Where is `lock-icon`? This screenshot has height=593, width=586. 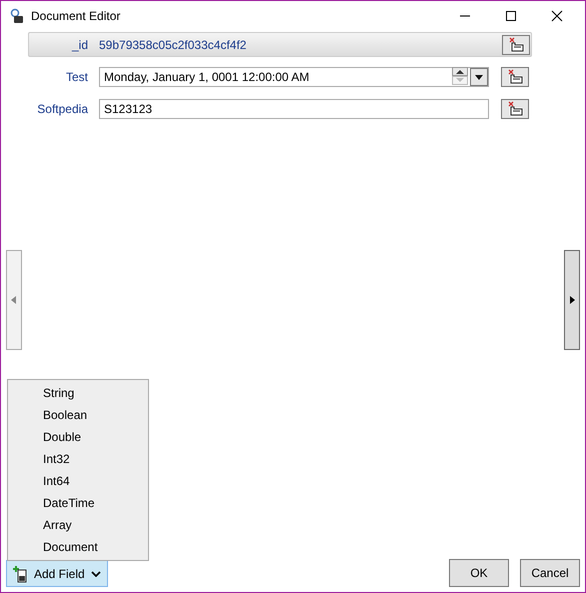 lock-icon is located at coordinates (17, 16).